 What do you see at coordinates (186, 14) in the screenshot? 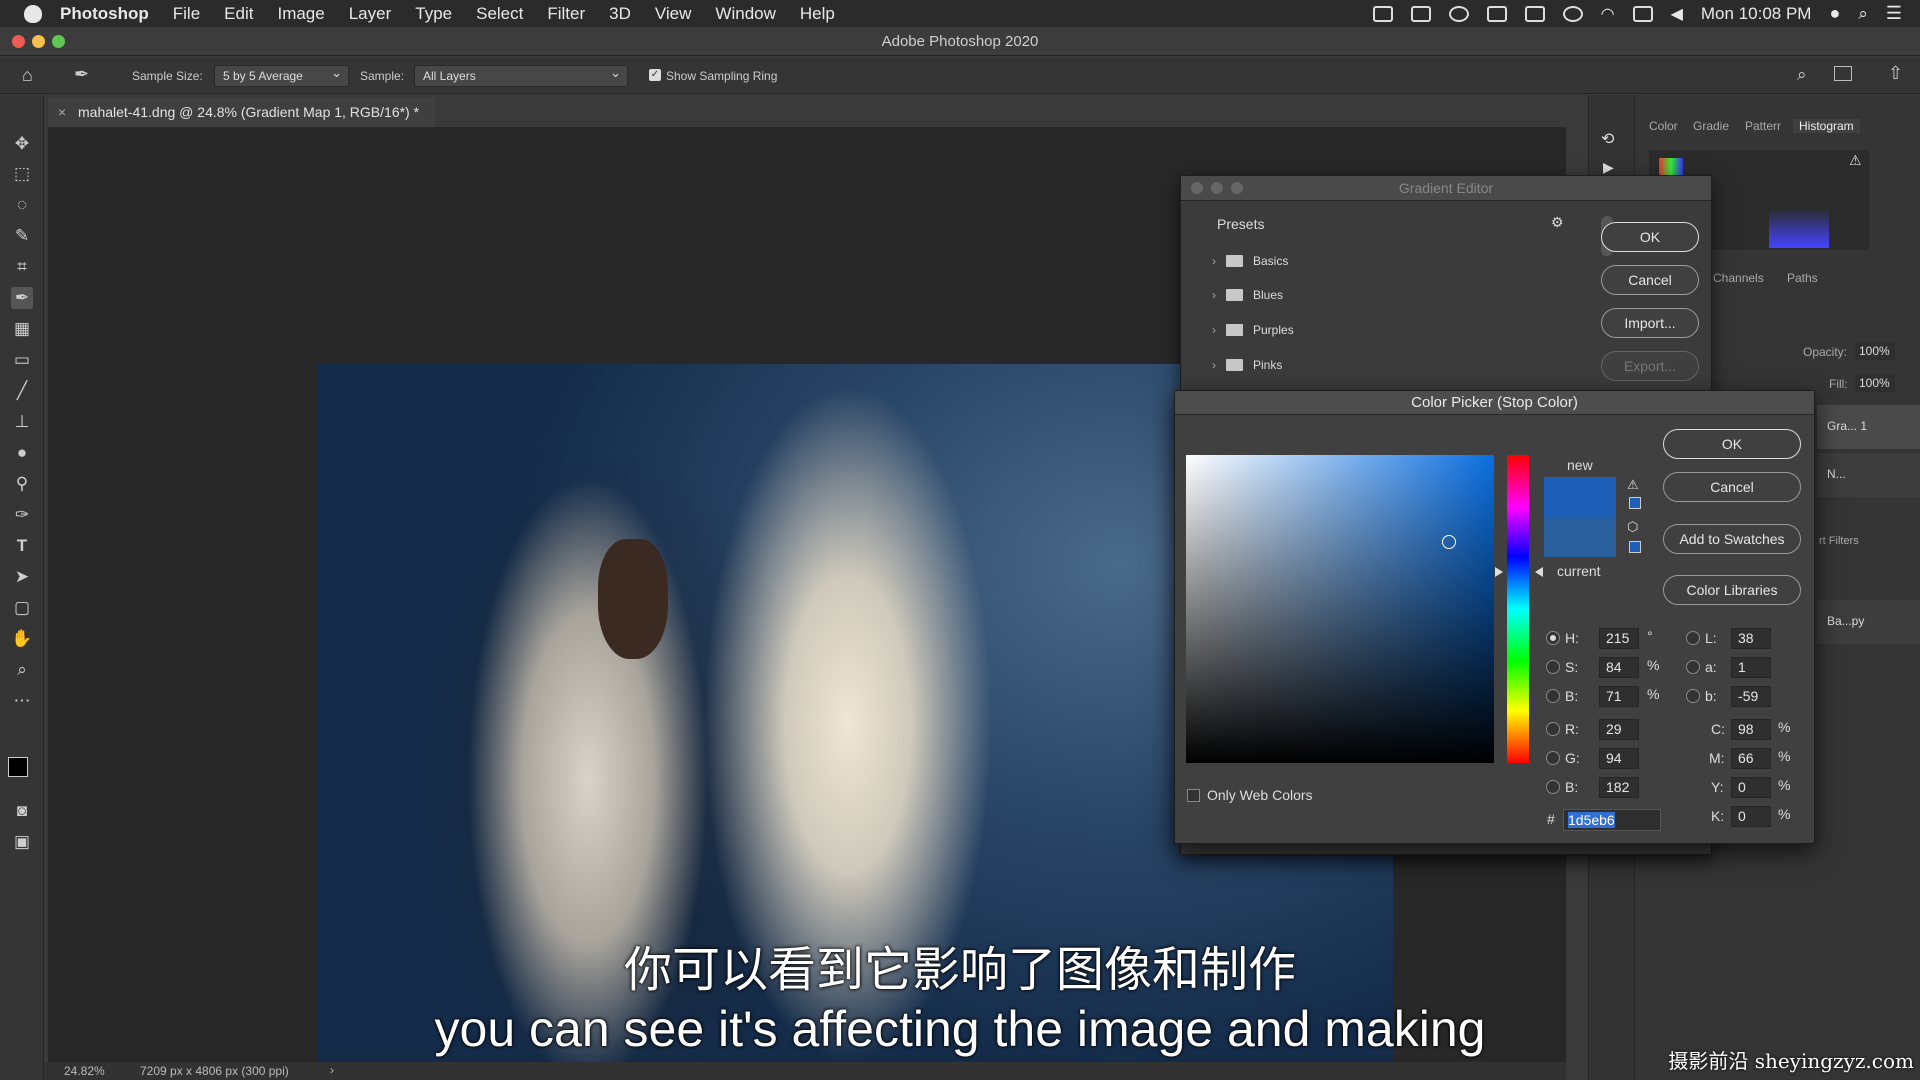
I see `menu-file: File` at bounding box center [186, 14].